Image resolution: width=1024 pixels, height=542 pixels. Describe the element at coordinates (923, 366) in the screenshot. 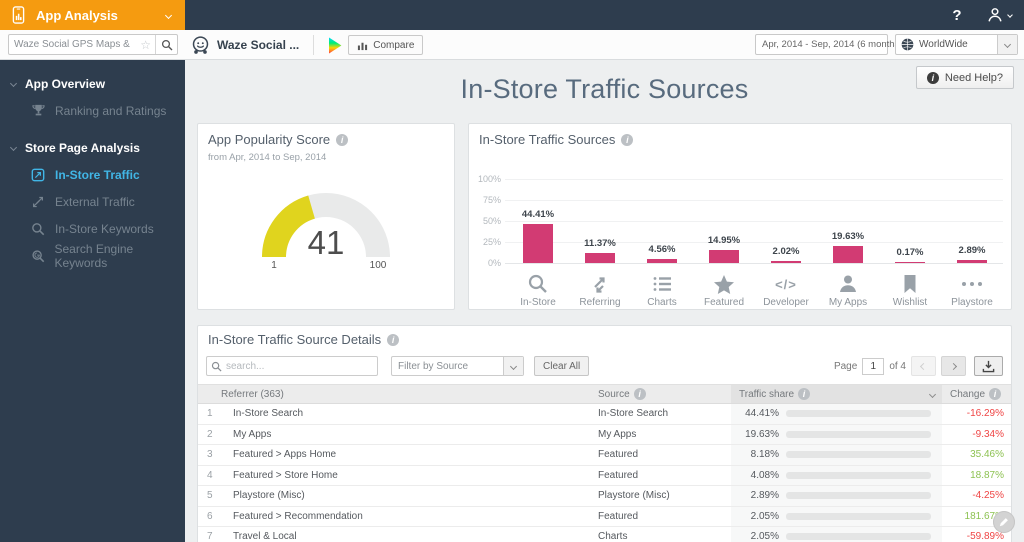

I see `previous-page-button` at that location.